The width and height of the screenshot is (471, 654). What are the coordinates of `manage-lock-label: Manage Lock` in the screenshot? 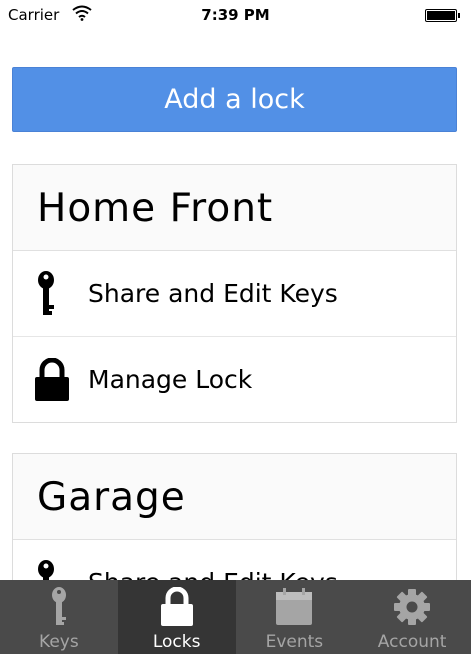 It's located at (170, 379).